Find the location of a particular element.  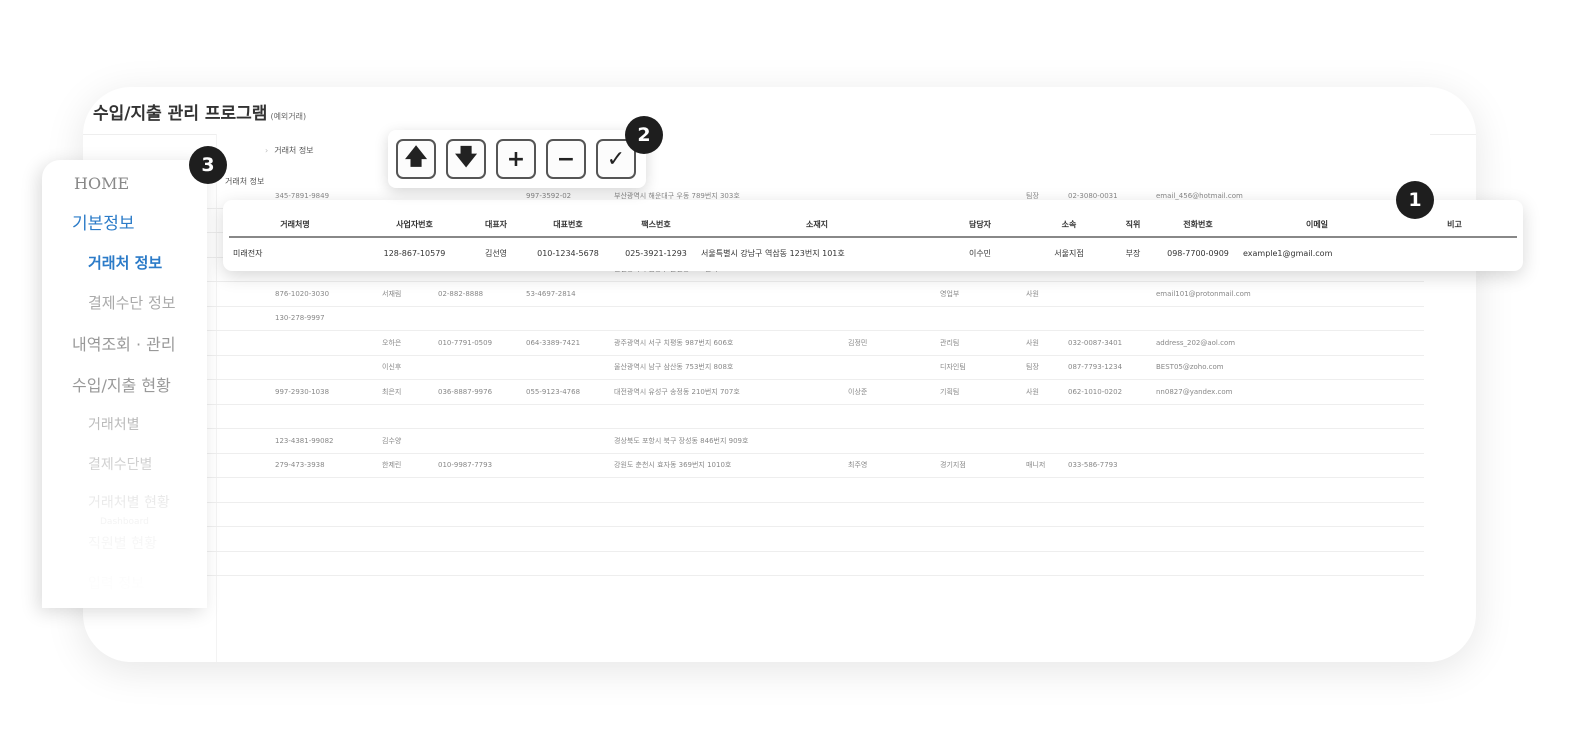

move-down-button: 🡇 is located at coordinates (466, 159).